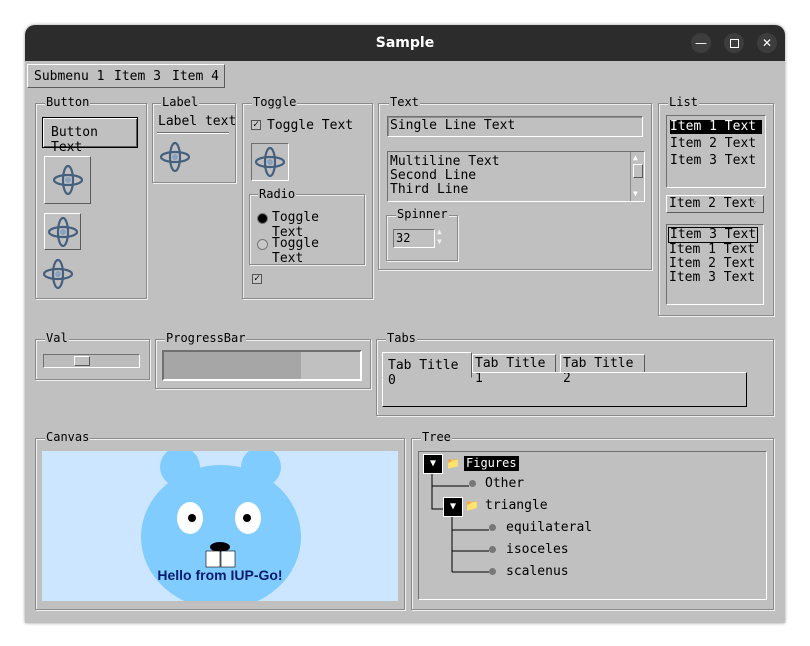 The image size is (810, 646). What do you see at coordinates (91, 361) in the screenshot?
I see `val-slider` at bounding box center [91, 361].